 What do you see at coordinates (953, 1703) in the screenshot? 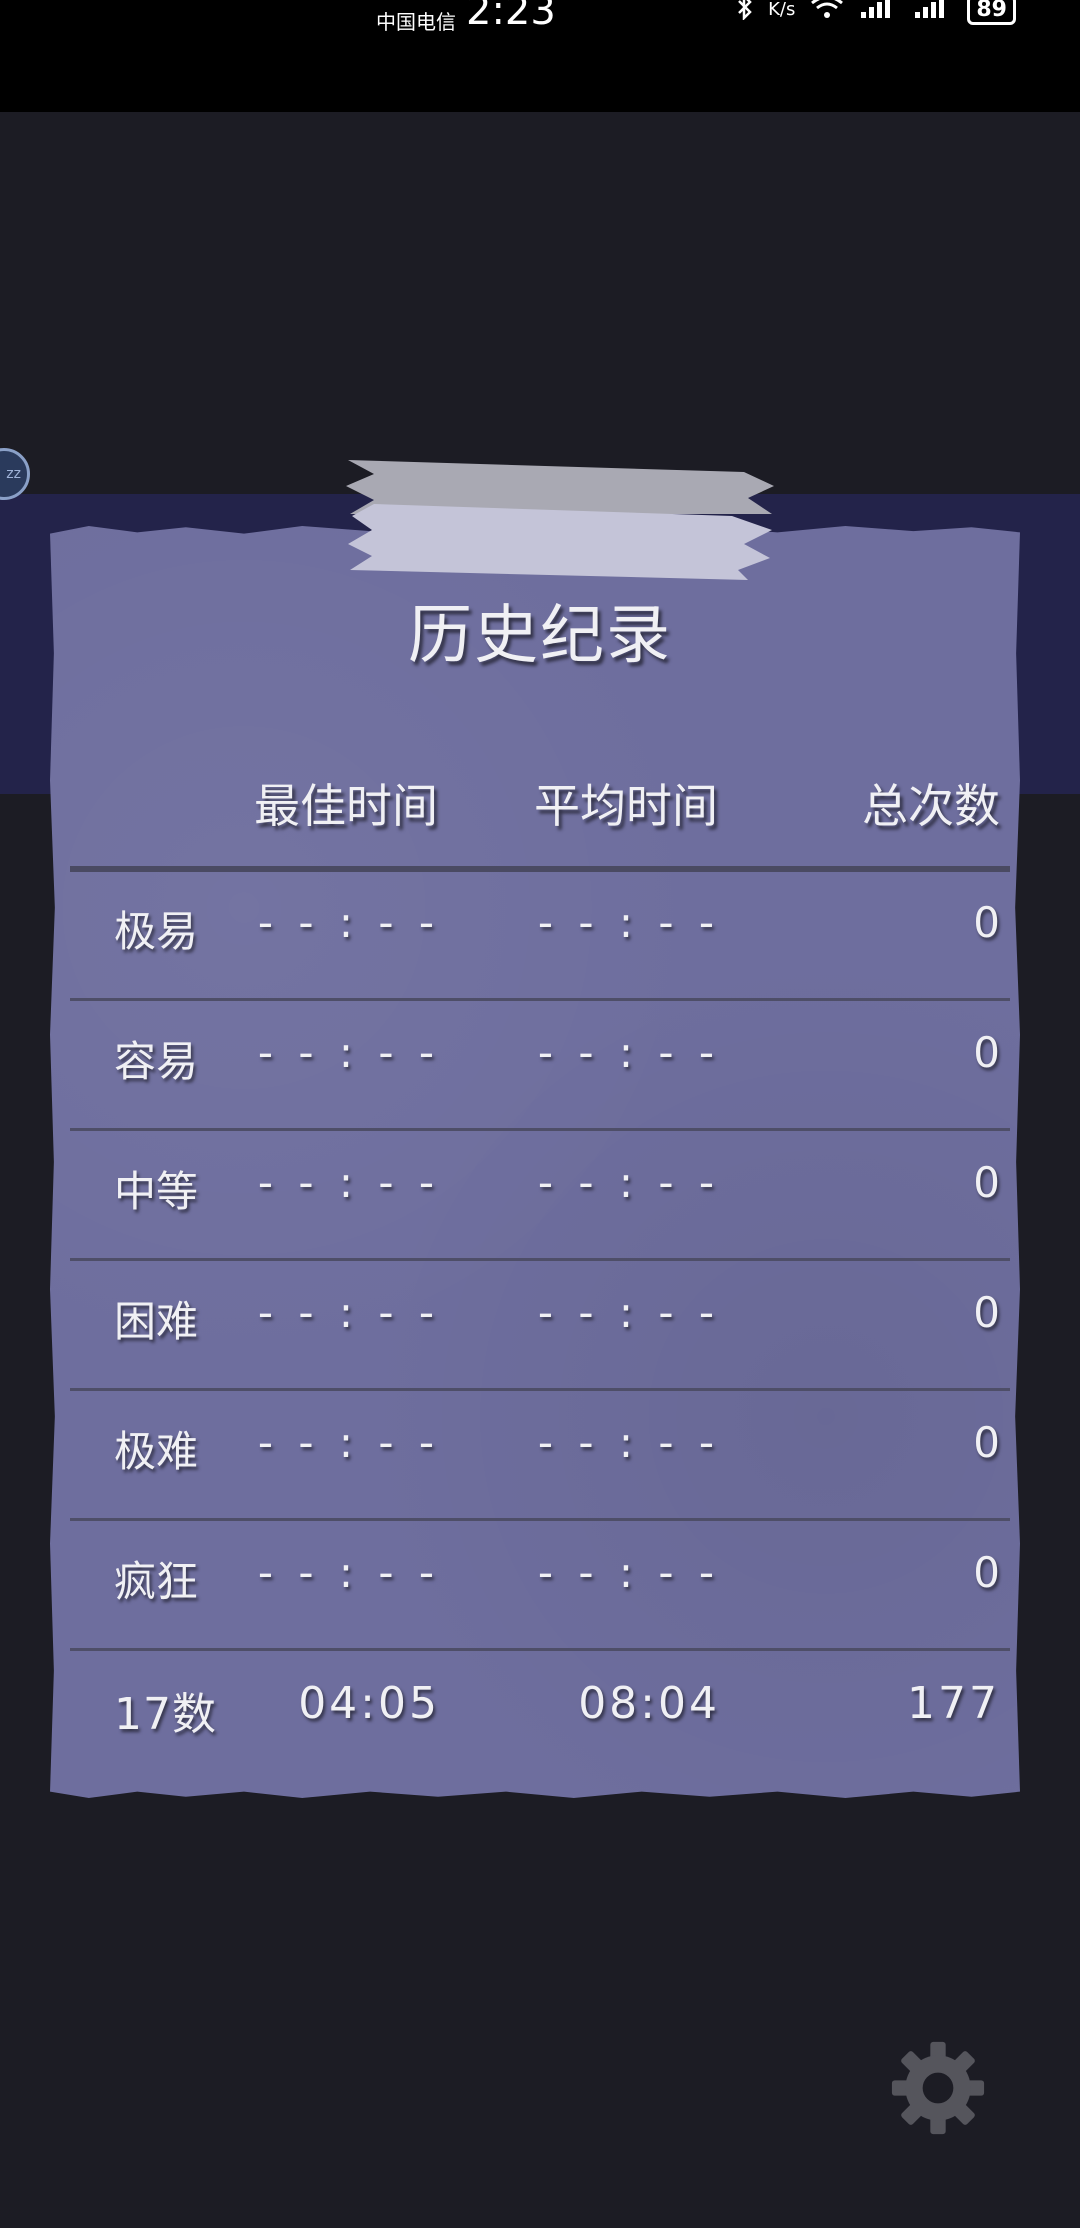
I see `summary-total-count: 177` at bounding box center [953, 1703].